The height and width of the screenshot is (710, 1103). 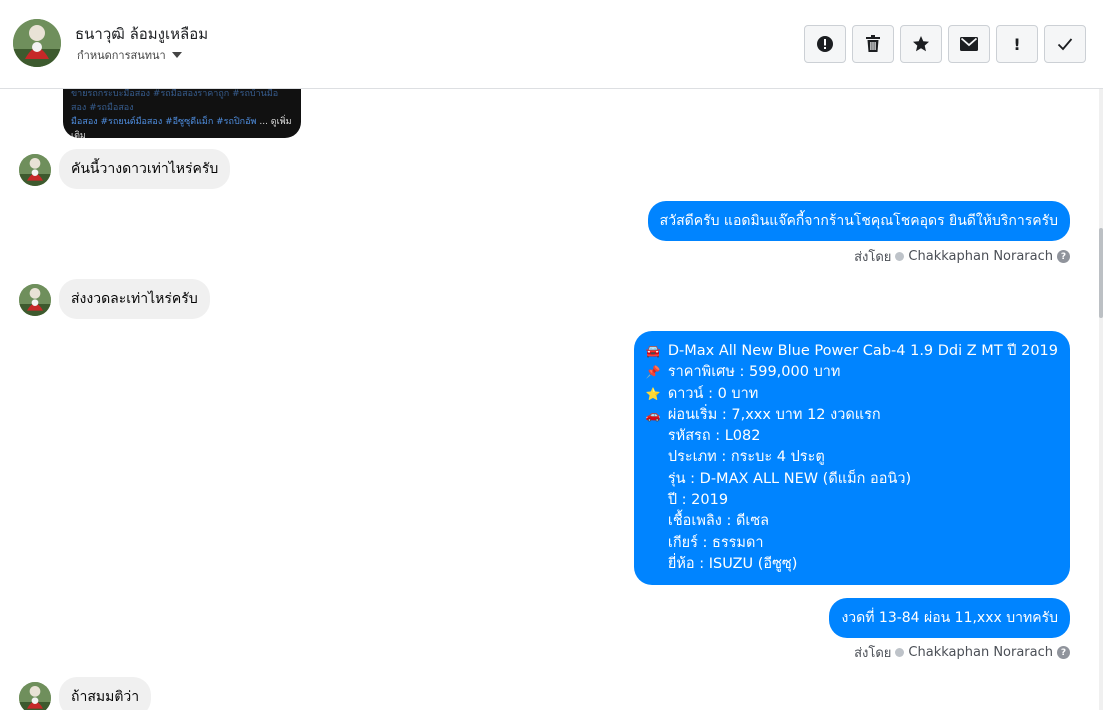 What do you see at coordinates (105, 693) in the screenshot?
I see `message-bubble-incoming: ถ้าสมมติว่า` at bounding box center [105, 693].